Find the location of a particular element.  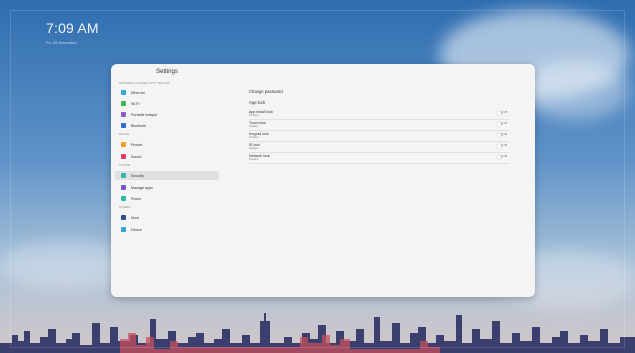

sidebar-item-label: Portable hotspot is located at coordinates (144, 114).